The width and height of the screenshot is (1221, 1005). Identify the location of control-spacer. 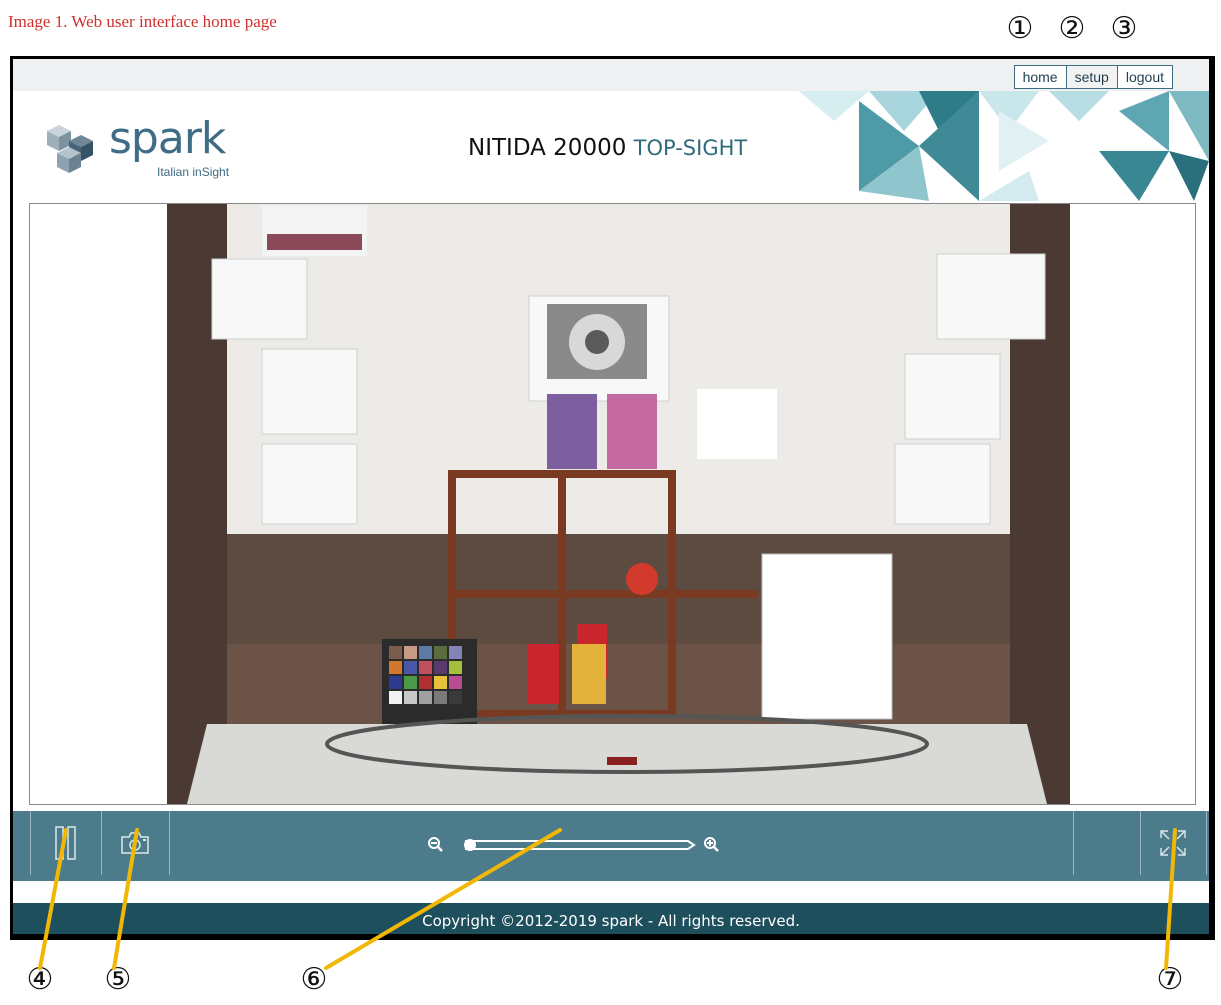
(1107, 843).